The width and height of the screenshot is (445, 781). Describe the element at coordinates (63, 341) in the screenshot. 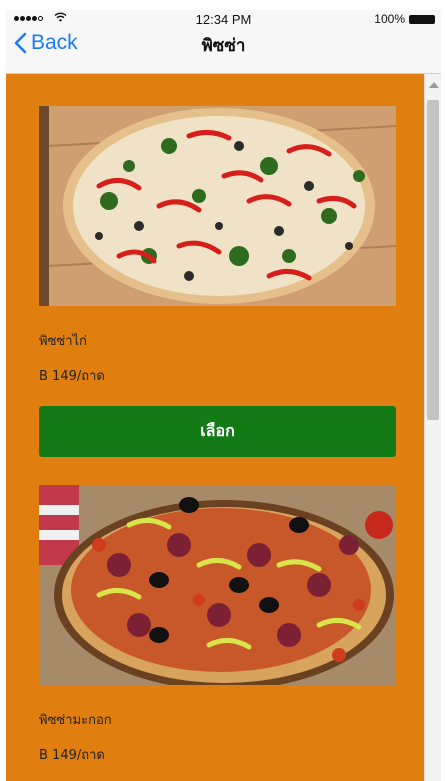

I see `product-name: พิซซ่าไก่` at that location.